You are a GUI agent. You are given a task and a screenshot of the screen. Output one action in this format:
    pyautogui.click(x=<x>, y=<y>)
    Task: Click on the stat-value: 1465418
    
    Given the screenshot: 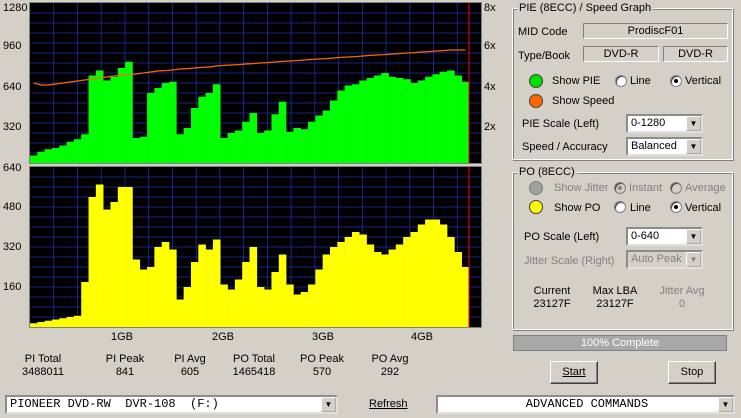 What is the action you would take?
    pyautogui.click(x=254, y=372)
    